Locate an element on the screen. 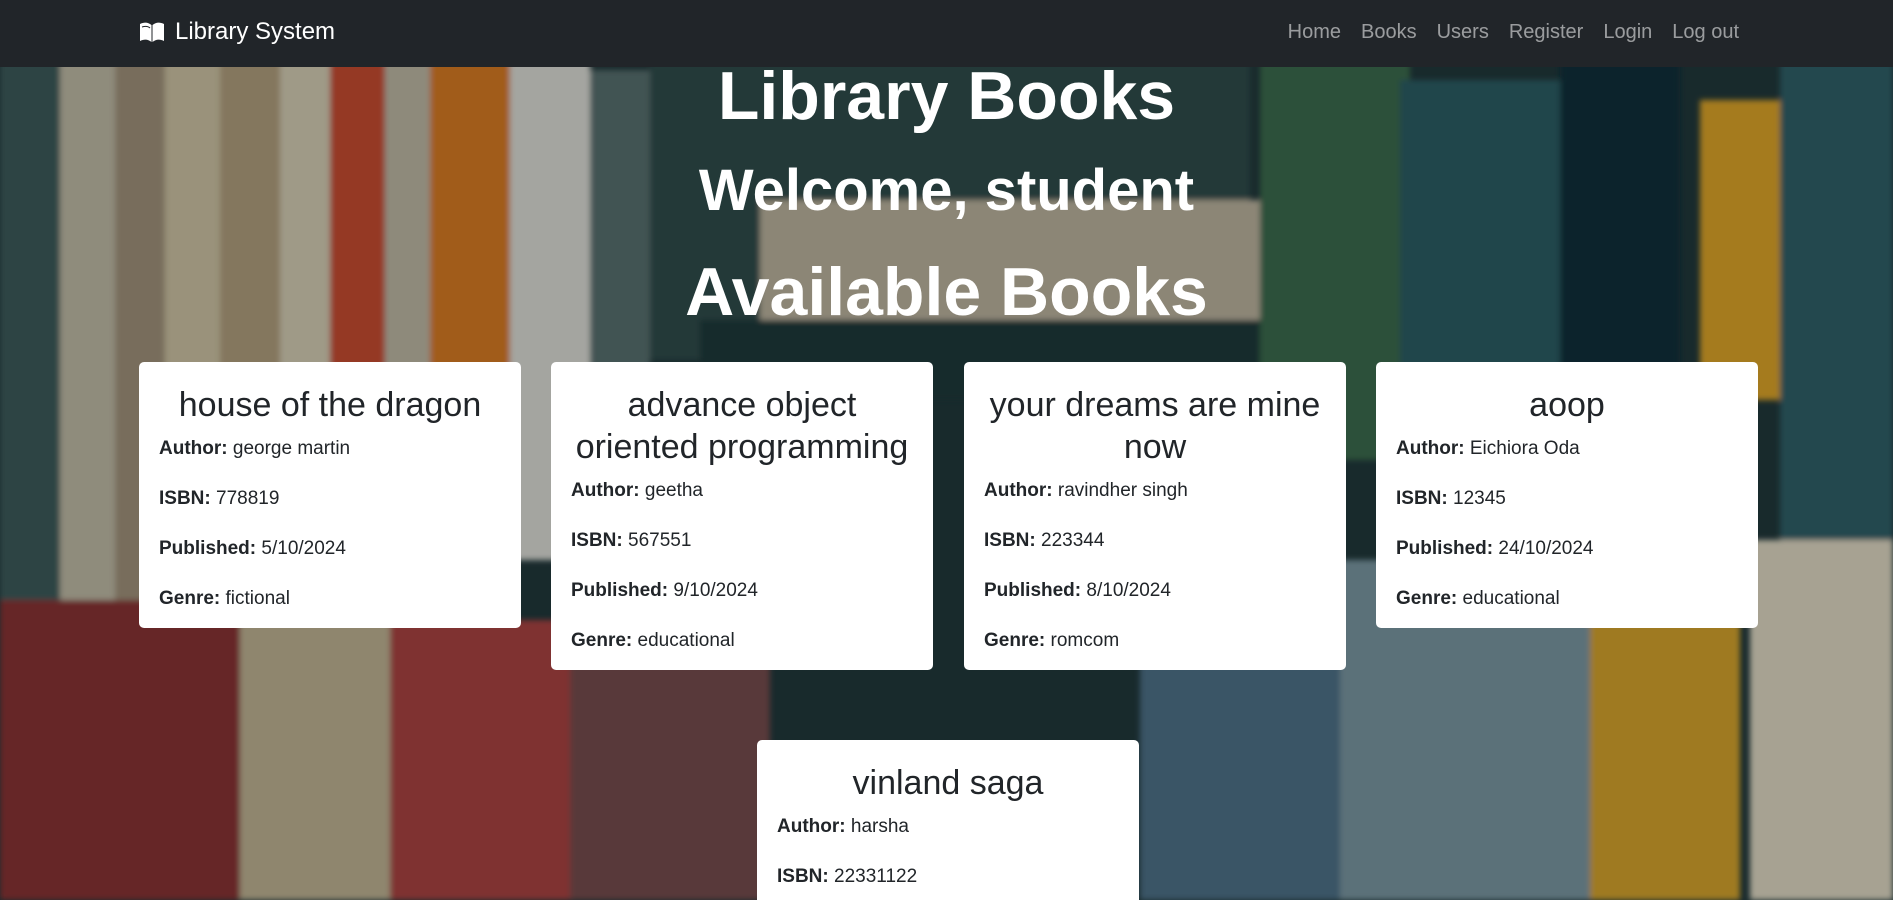 Image resolution: width=1893 pixels, height=900 pixels. book-published: Published: 8/10/2024 is located at coordinates (1077, 590).